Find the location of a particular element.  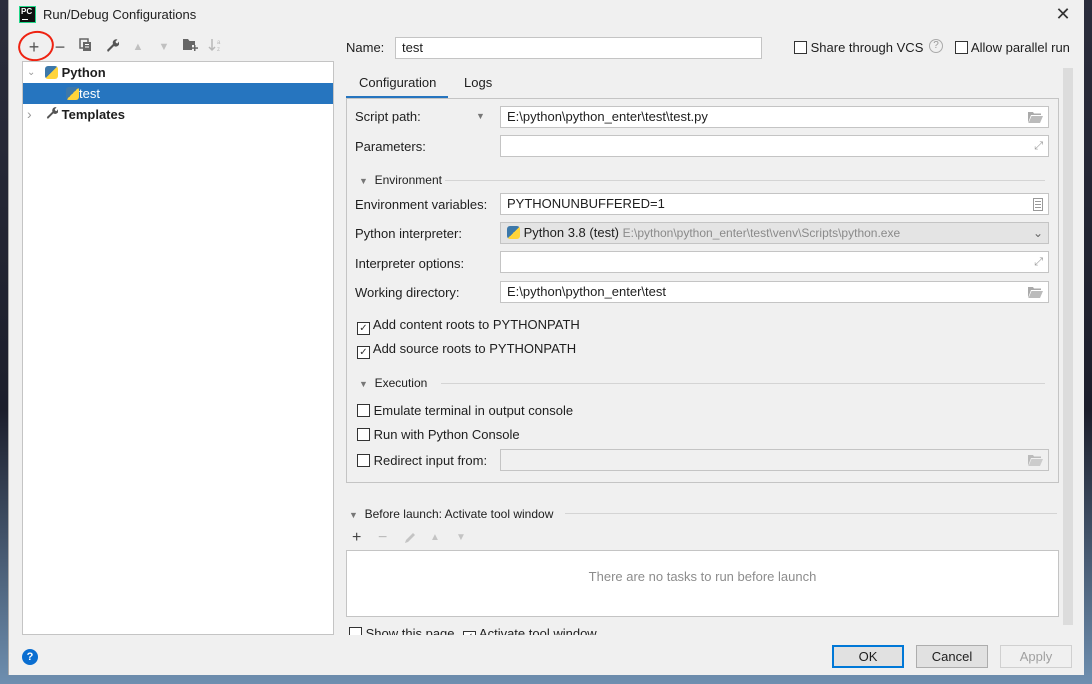

env-vars-label: Environment variables: is located at coordinates (421, 204).